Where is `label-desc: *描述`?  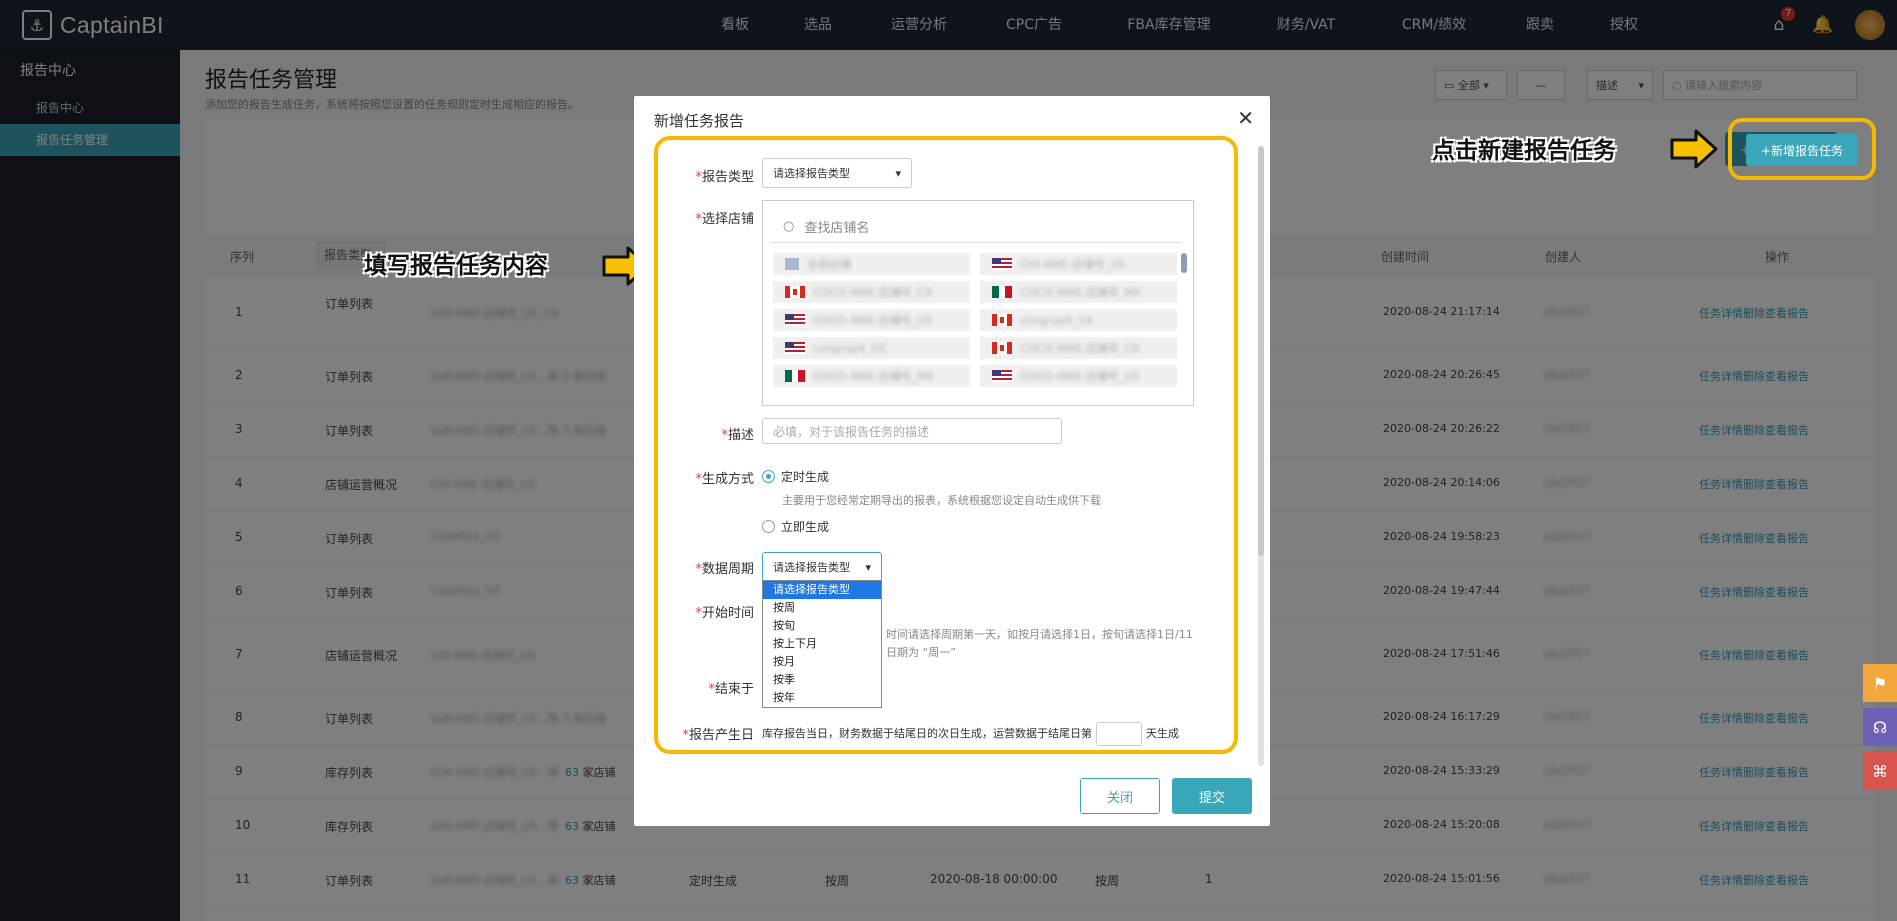
label-desc: *描述 is located at coordinates (737, 435).